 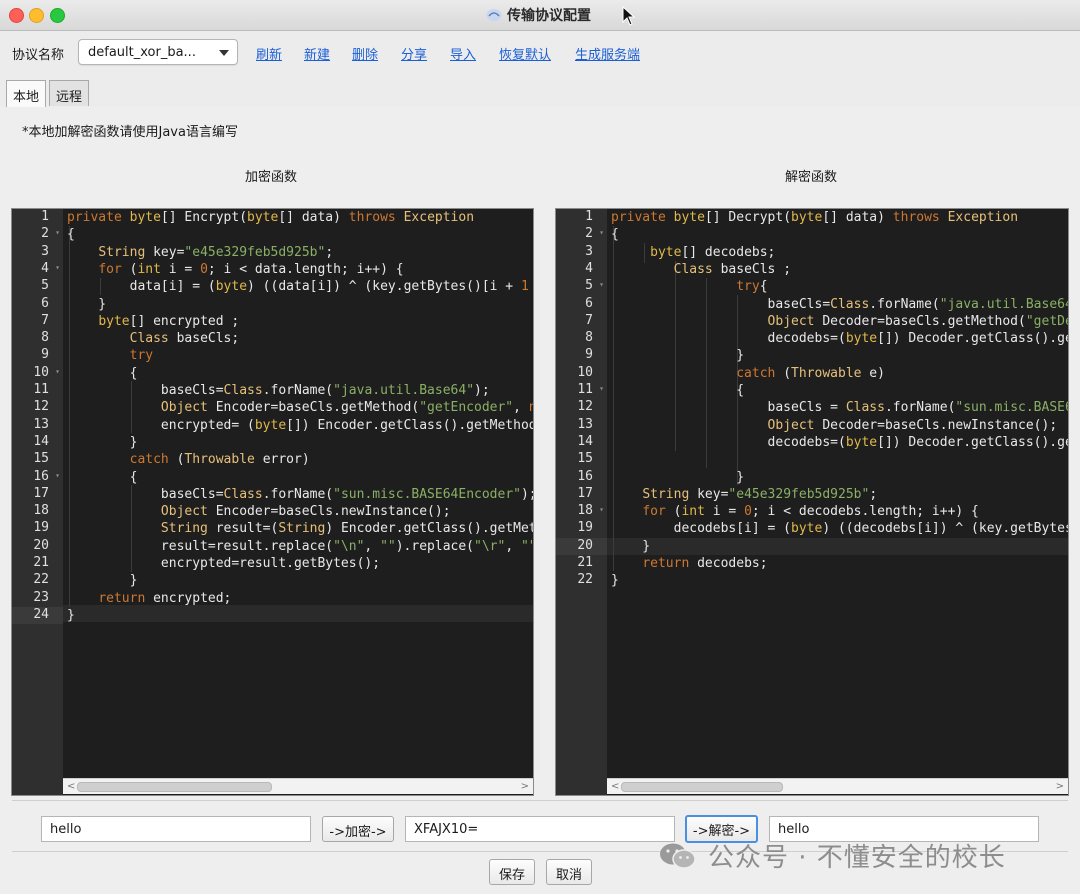 I want to click on line-number: 18 ▾, so click(x=590, y=511).